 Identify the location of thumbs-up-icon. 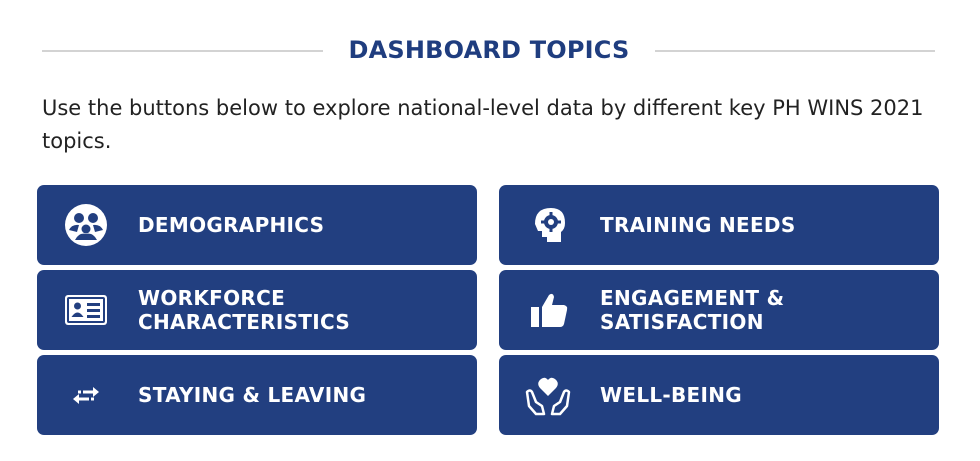
(548, 310).